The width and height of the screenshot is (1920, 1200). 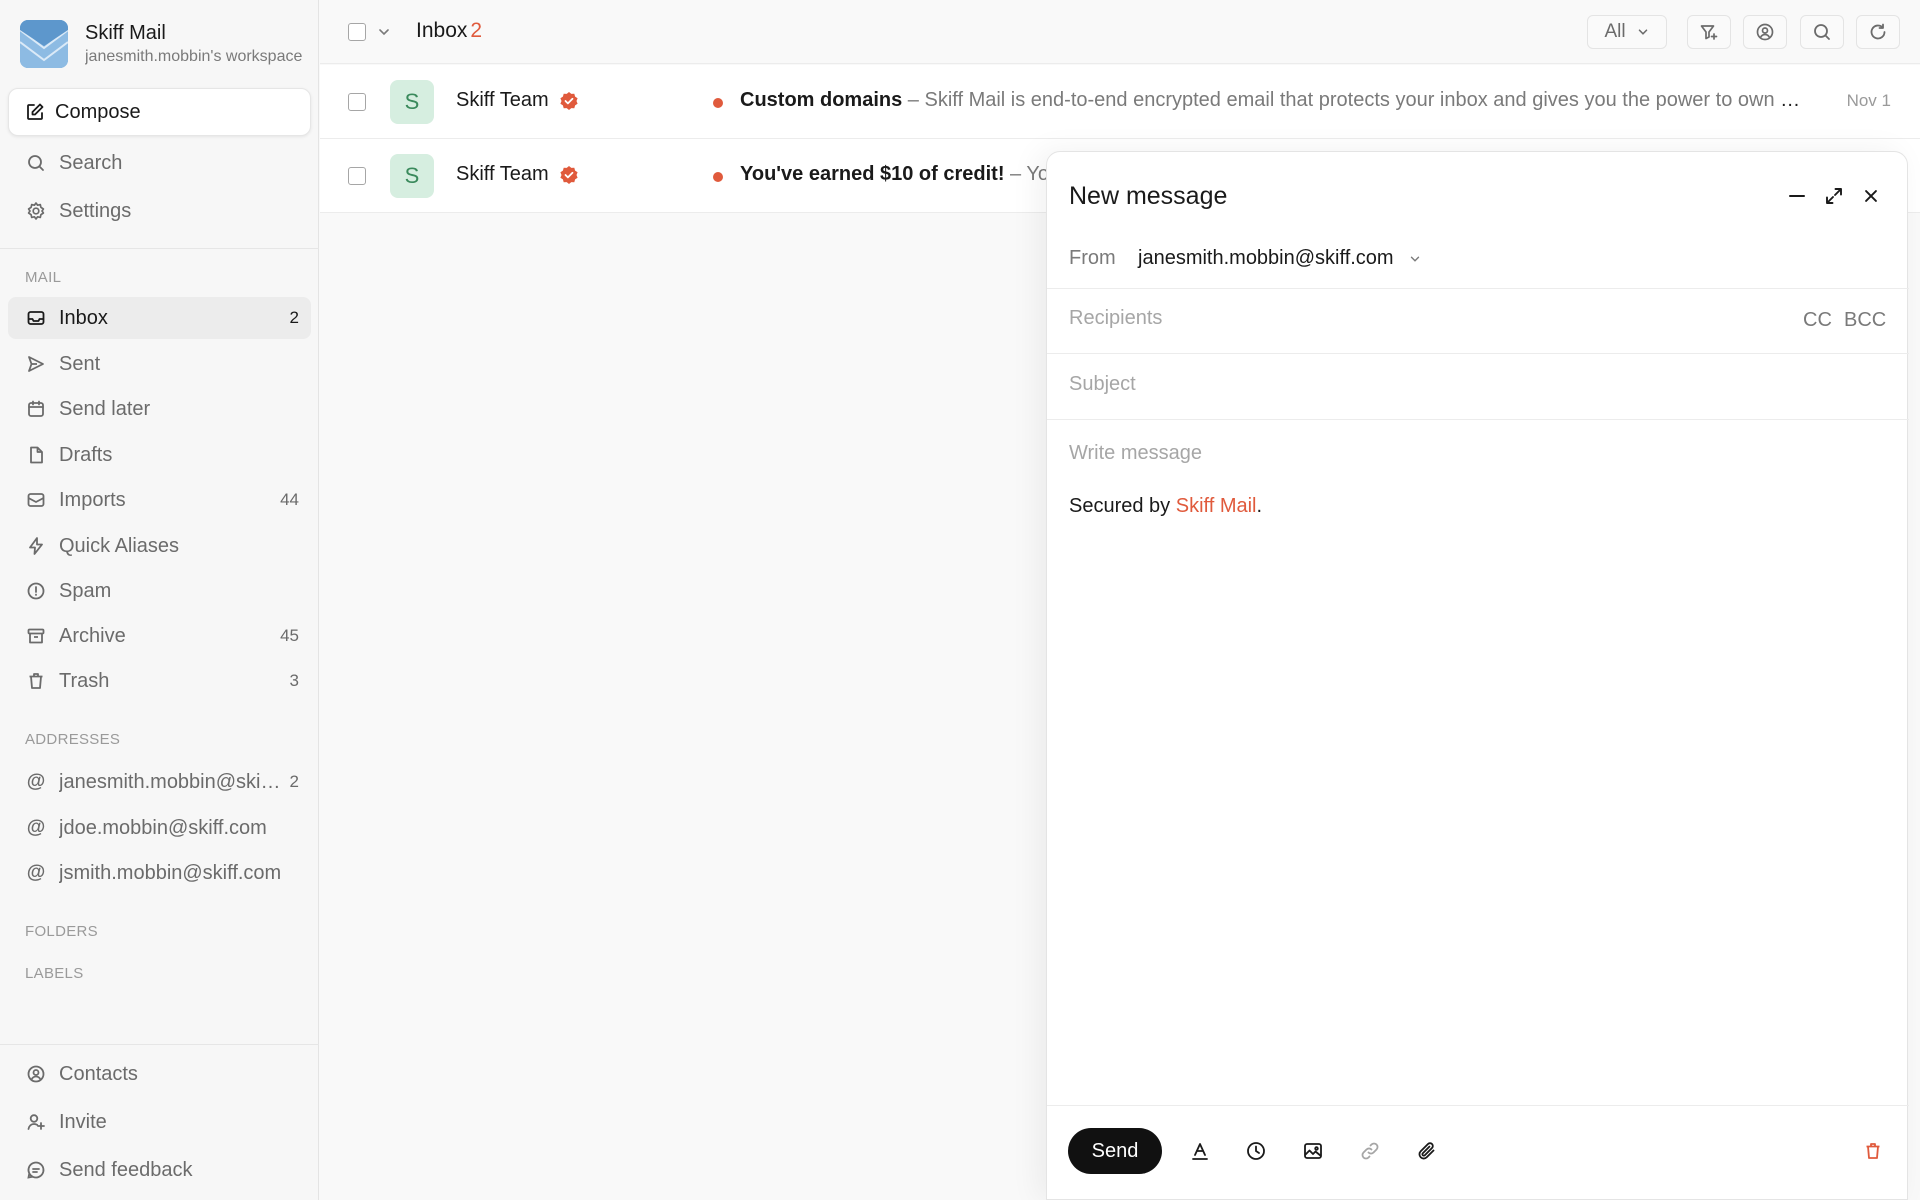 I want to click on filter-select: All, so click(x=1627, y=32).